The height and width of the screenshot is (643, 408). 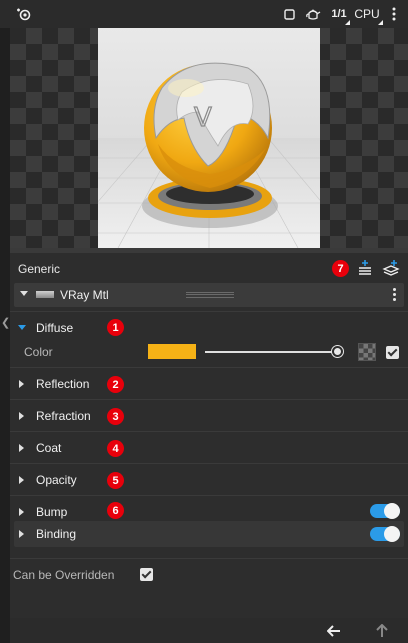 I want to click on section-label: Coat, so click(x=49, y=448).